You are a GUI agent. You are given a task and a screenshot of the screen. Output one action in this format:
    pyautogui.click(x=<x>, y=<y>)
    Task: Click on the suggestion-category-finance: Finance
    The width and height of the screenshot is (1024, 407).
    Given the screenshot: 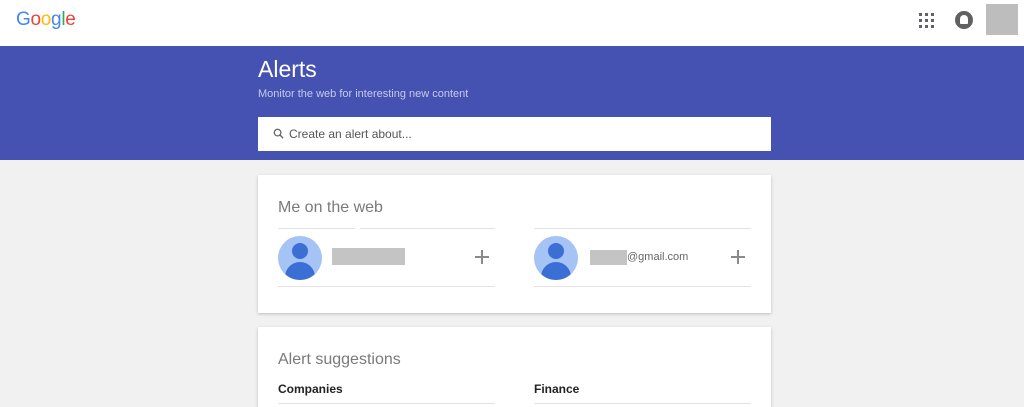 What is the action you would take?
    pyautogui.click(x=557, y=389)
    